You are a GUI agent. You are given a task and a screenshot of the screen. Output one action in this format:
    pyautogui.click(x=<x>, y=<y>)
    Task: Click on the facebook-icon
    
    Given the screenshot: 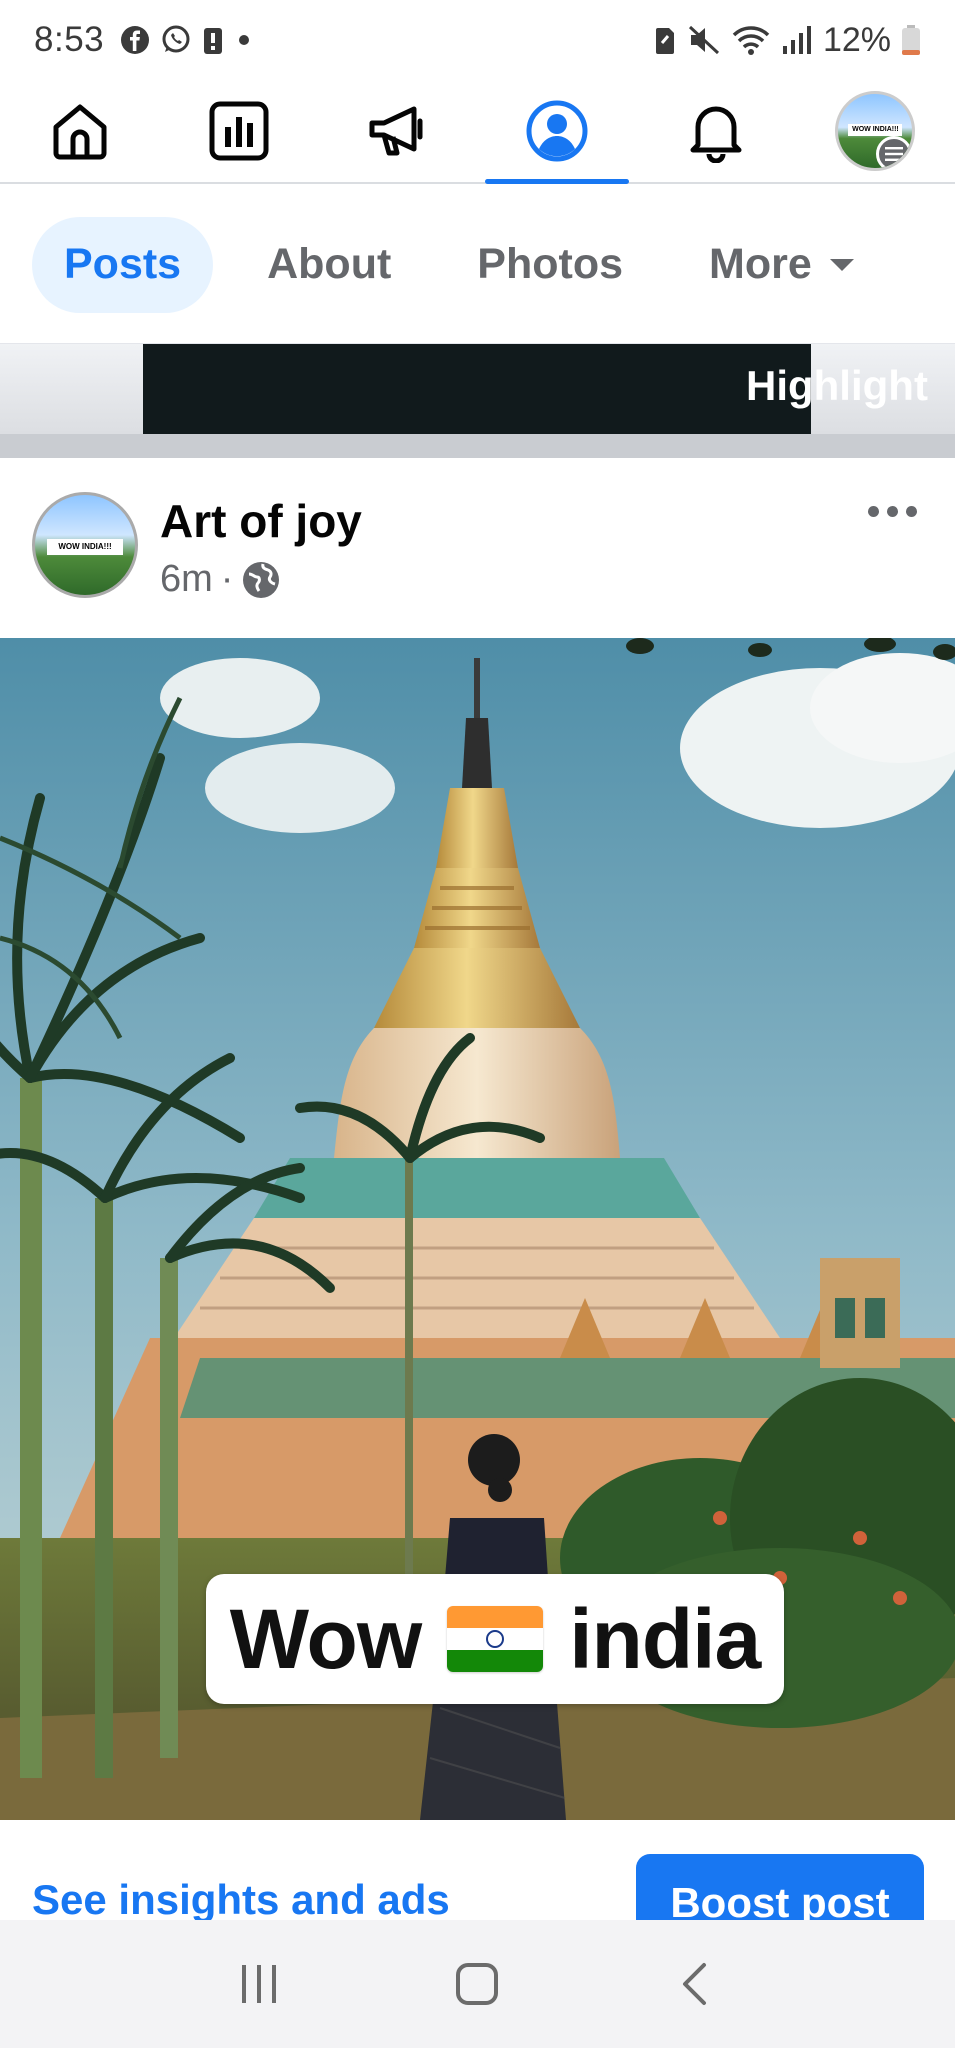 What is the action you would take?
    pyautogui.click(x=135, y=40)
    